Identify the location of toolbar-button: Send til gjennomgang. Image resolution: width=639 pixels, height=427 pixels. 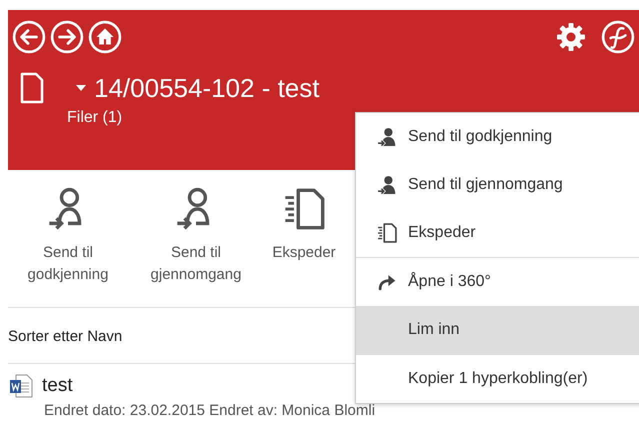
(196, 246).